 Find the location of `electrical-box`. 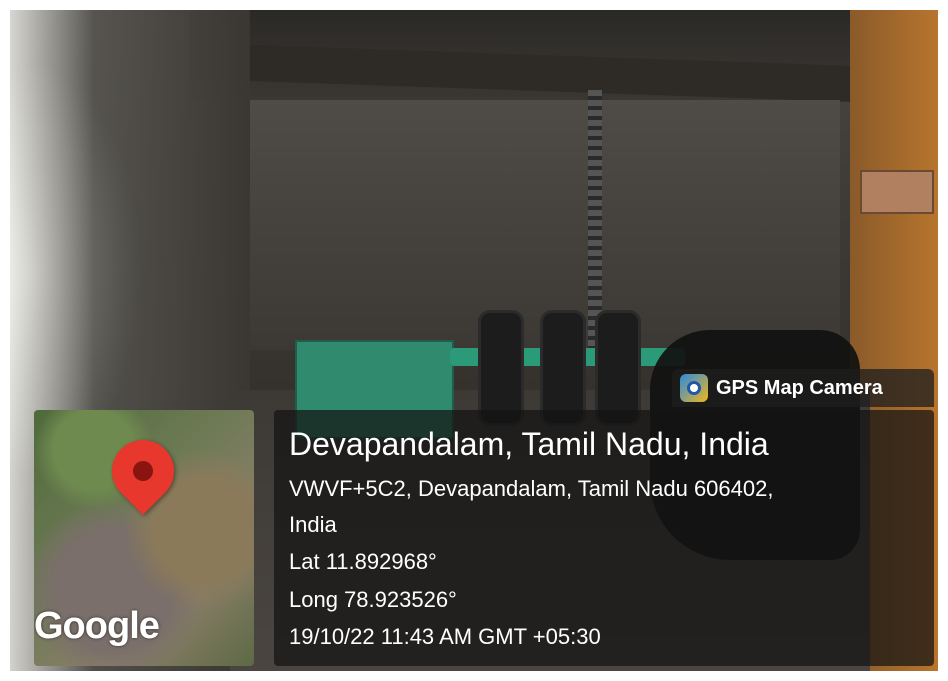

electrical-box is located at coordinates (897, 192).